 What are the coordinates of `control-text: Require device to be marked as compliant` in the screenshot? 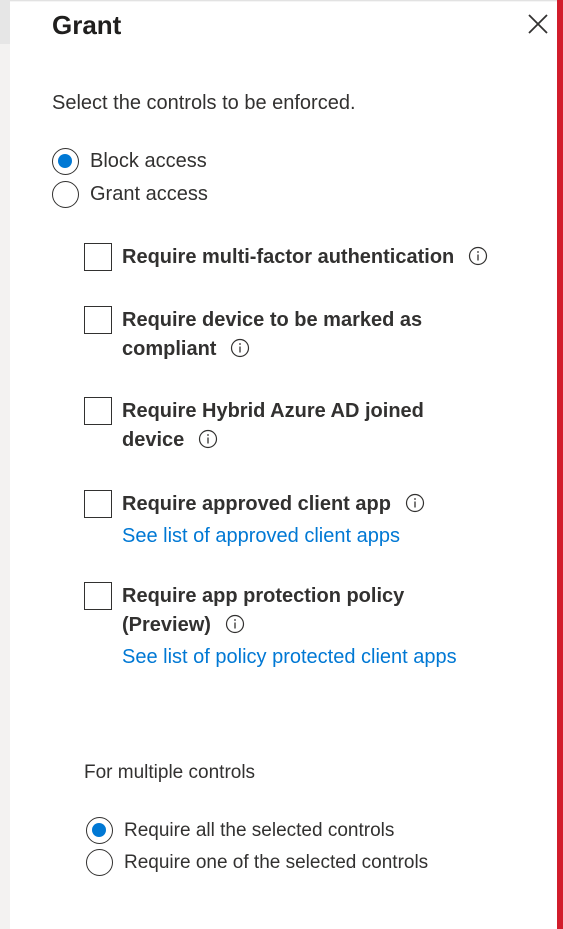 It's located at (282, 335).